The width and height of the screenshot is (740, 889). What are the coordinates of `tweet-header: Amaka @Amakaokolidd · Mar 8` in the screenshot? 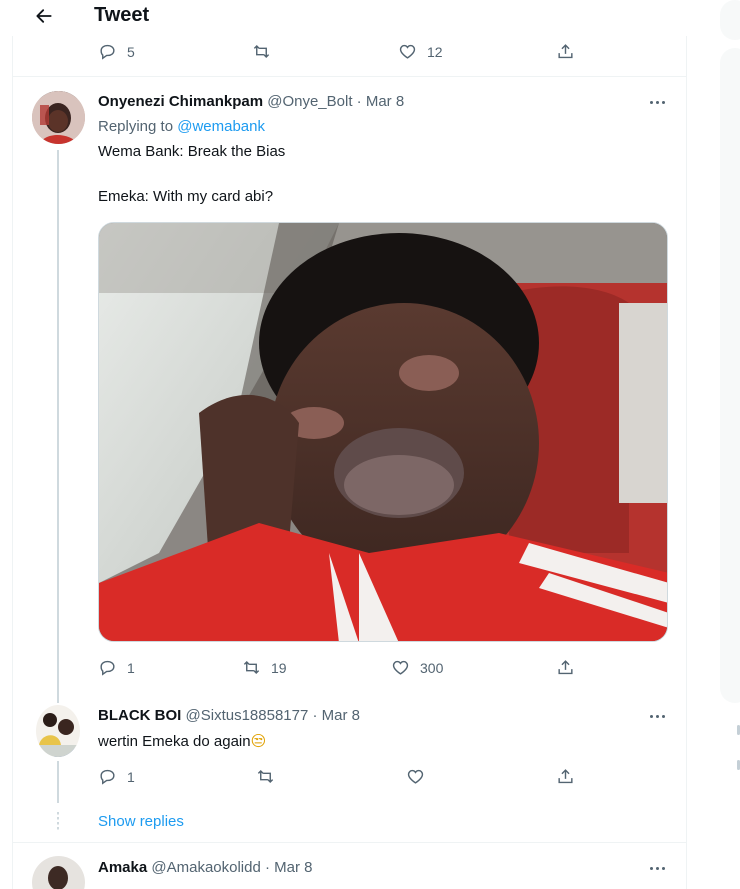 It's located at (205, 867).